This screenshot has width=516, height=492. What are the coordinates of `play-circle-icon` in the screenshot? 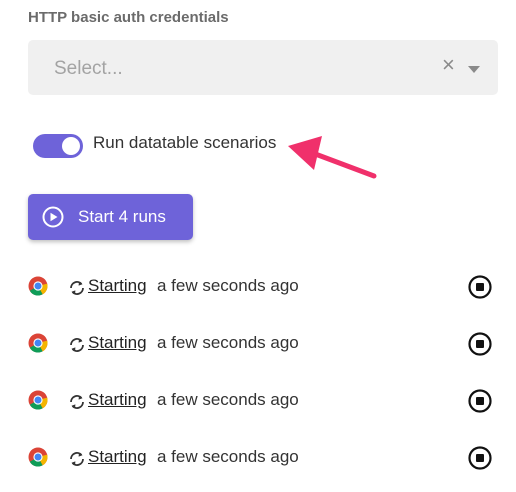 It's located at (53, 217).